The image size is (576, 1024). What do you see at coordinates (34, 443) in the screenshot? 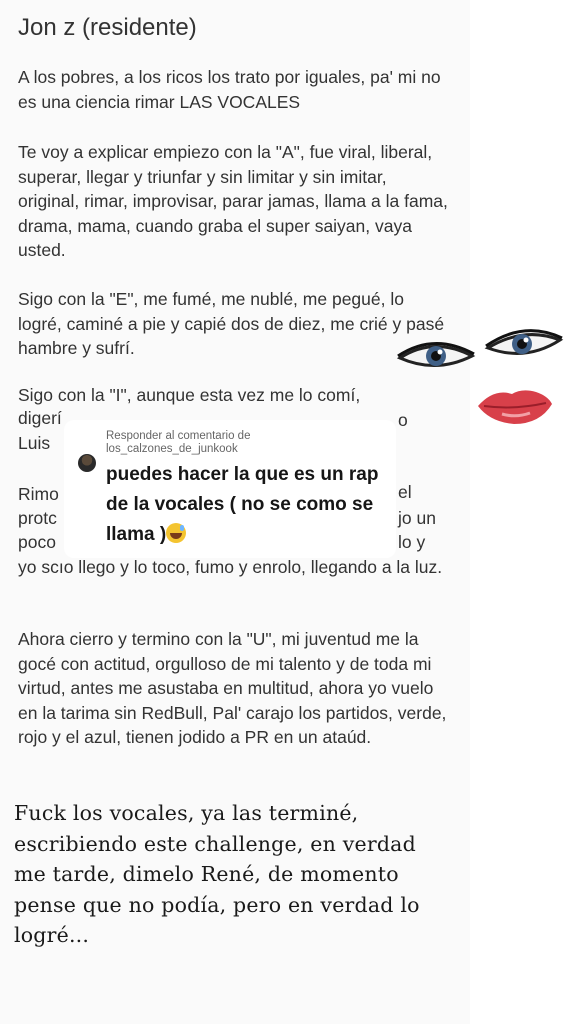
I see `obscured-fragment-left-2: Luis` at bounding box center [34, 443].